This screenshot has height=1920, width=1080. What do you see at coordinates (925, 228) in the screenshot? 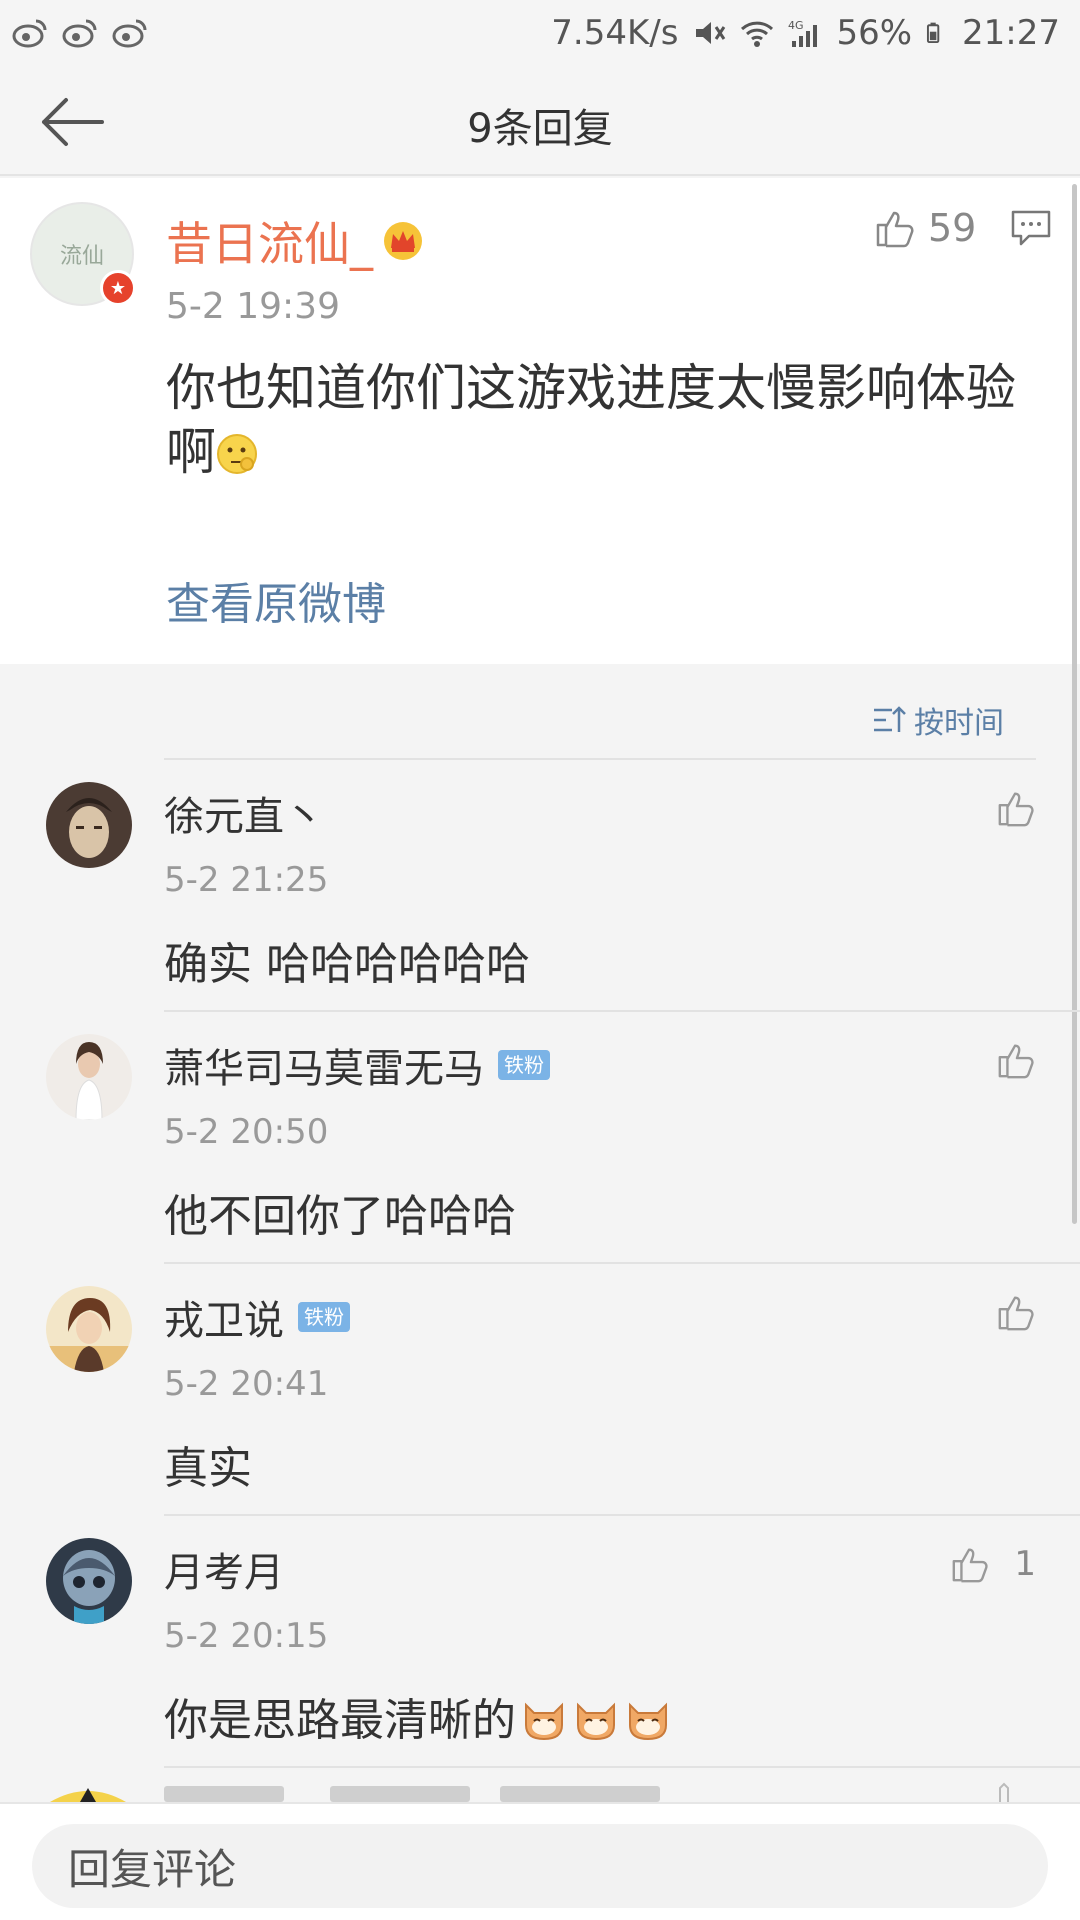
I see `like-button: 59` at bounding box center [925, 228].